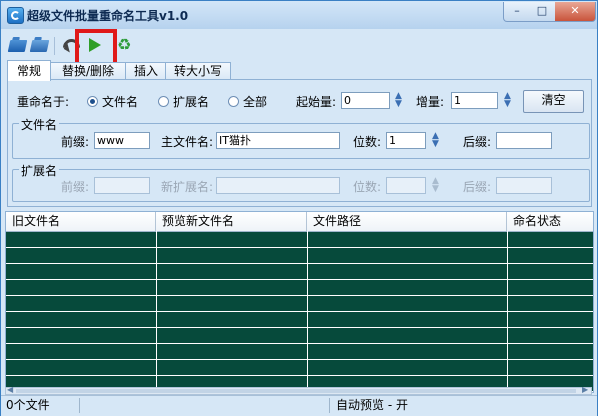 This screenshot has width=598, height=416. What do you see at coordinates (406, 140) in the screenshot?
I see `filename-digits-input: 1` at bounding box center [406, 140].